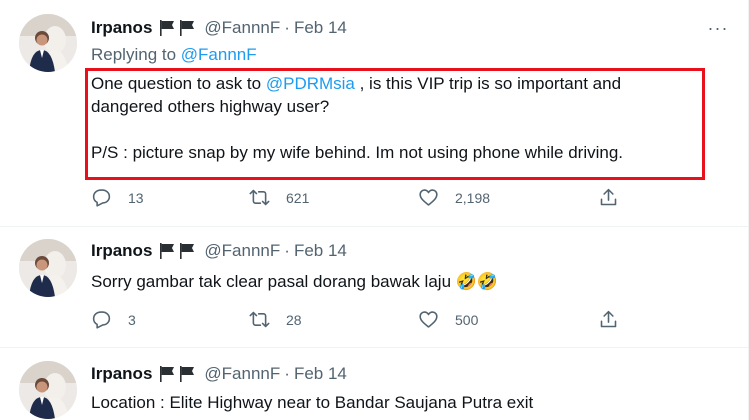 The height and width of the screenshot is (420, 749). I want to click on reply-button: 13, so click(117, 197).